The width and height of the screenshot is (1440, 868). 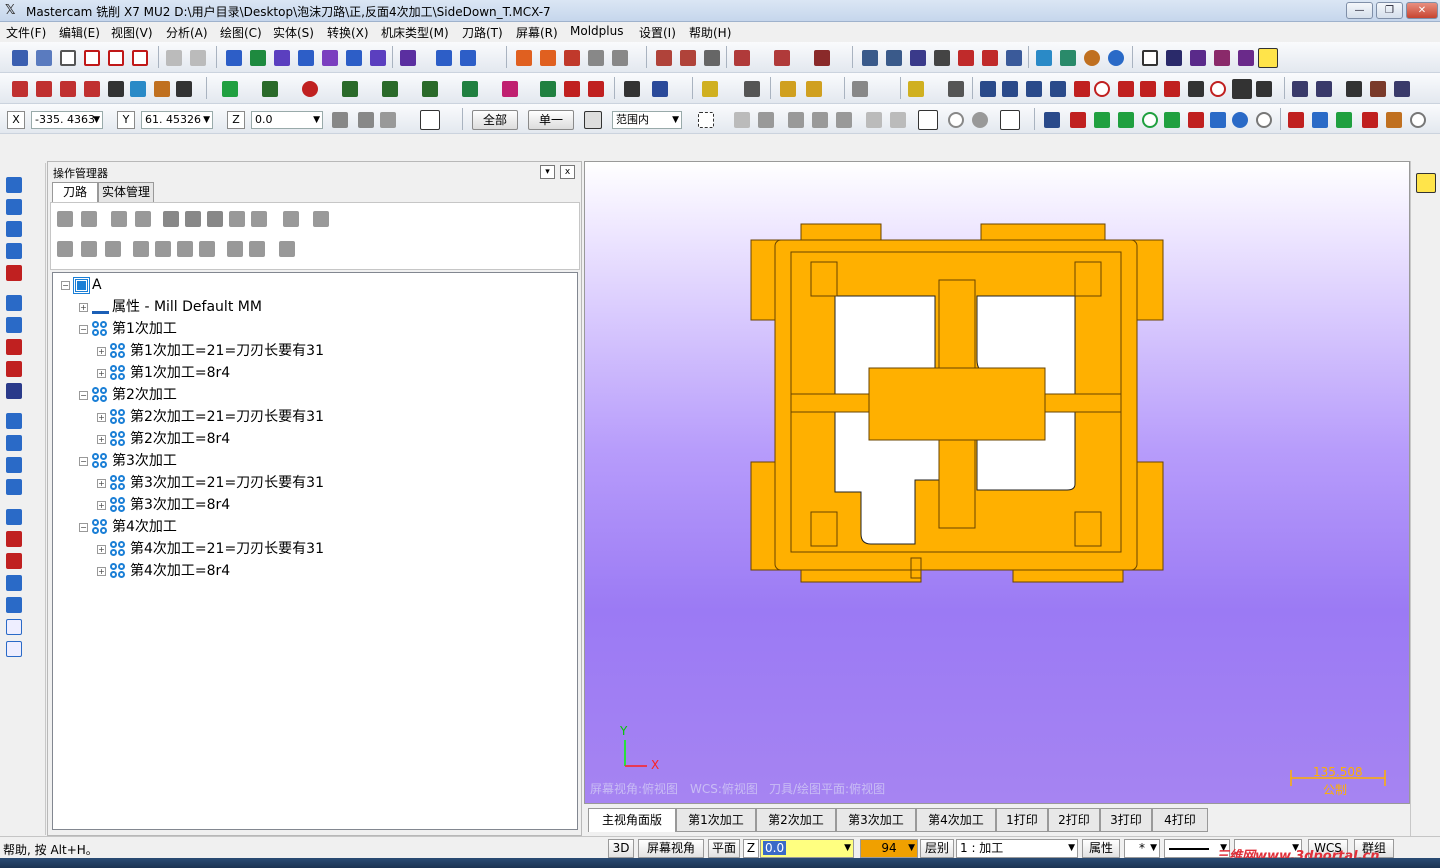 I want to click on wire-icon, so click(x=664, y=58).